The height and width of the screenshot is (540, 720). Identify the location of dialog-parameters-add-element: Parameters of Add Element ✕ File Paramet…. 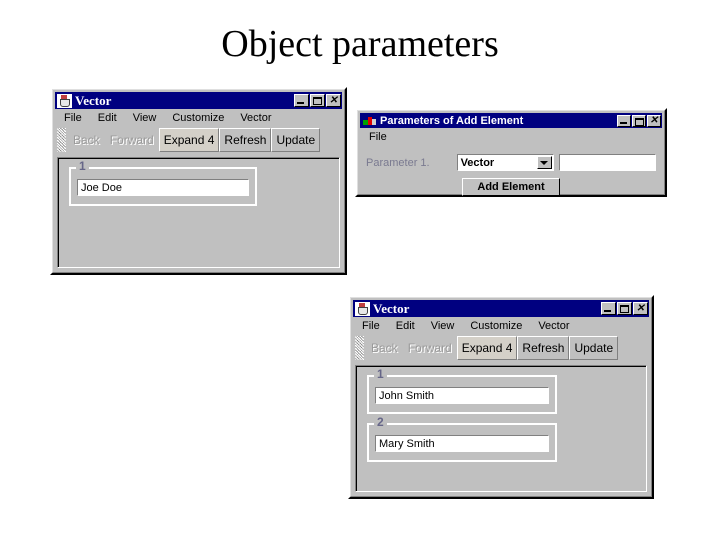
(511, 152).